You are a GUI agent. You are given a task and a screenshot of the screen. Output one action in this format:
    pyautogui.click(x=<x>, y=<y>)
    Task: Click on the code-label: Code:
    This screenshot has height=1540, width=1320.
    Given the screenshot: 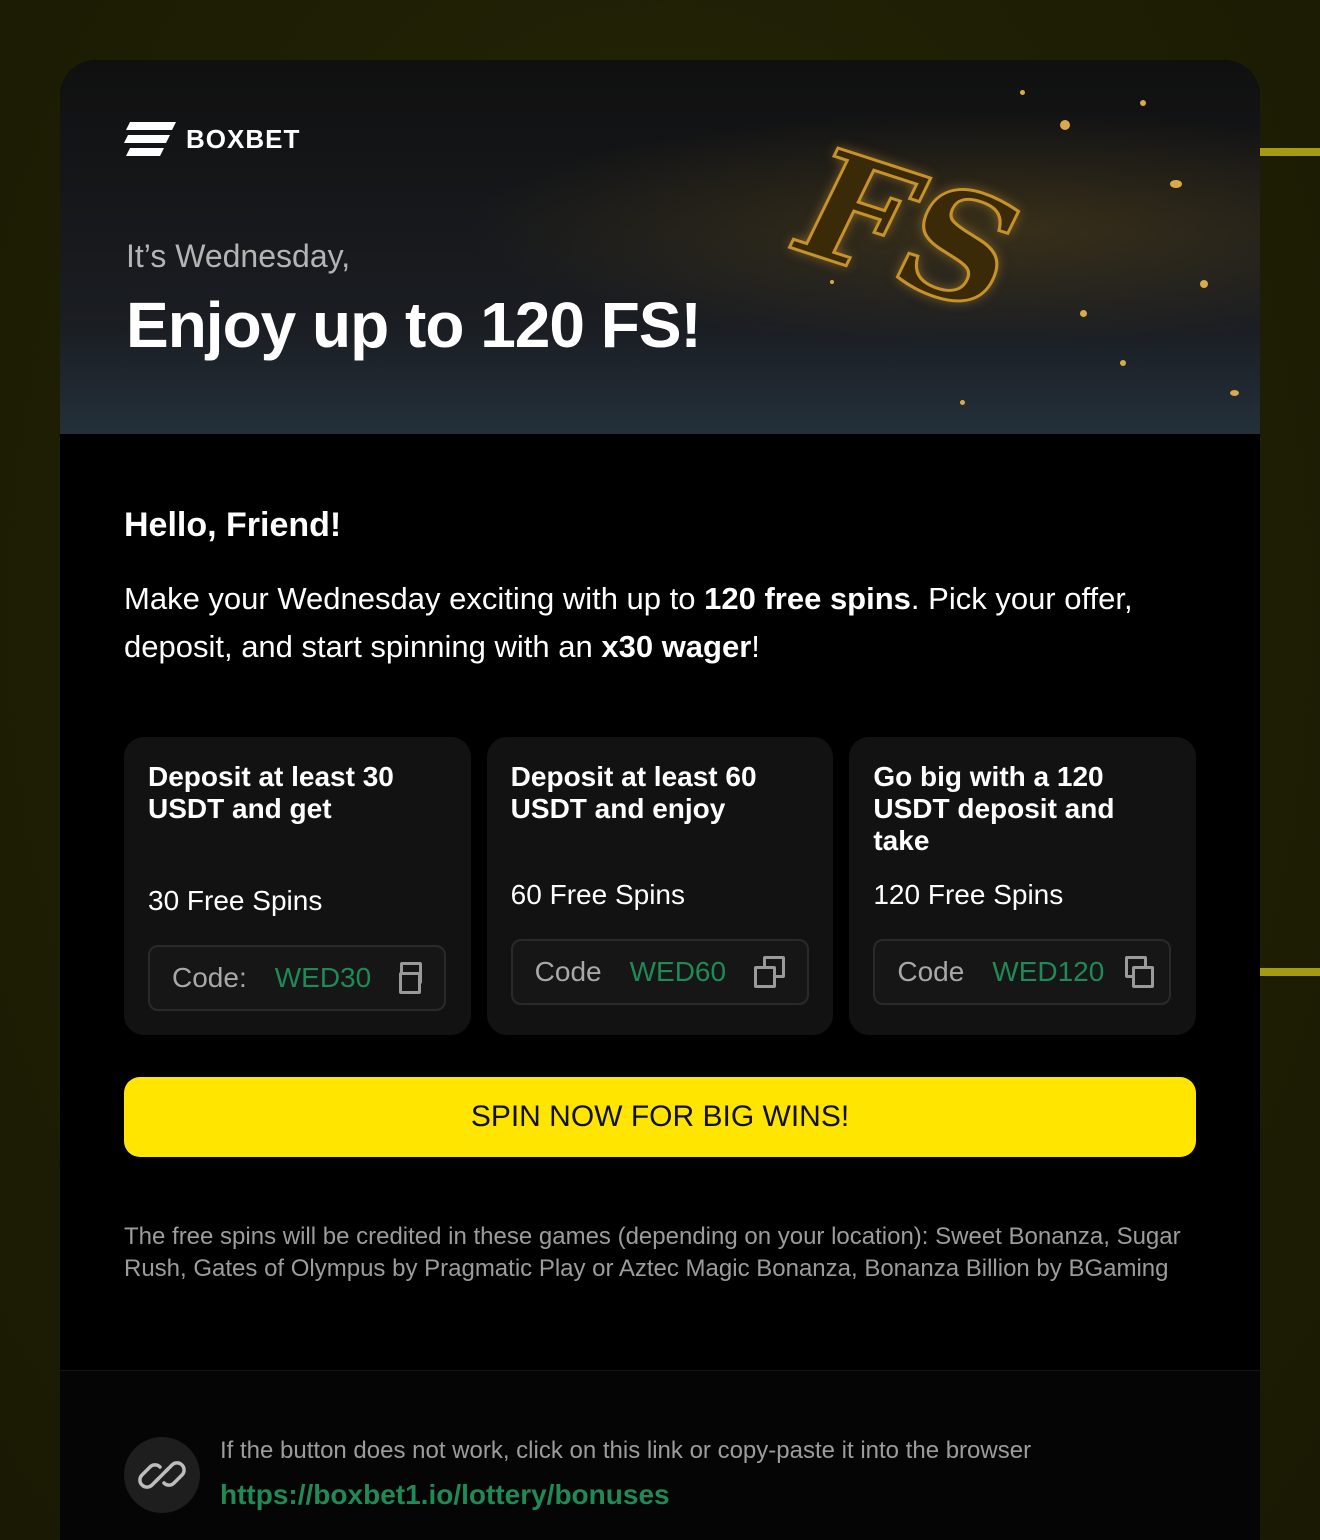 What is the action you would take?
    pyautogui.click(x=209, y=977)
    